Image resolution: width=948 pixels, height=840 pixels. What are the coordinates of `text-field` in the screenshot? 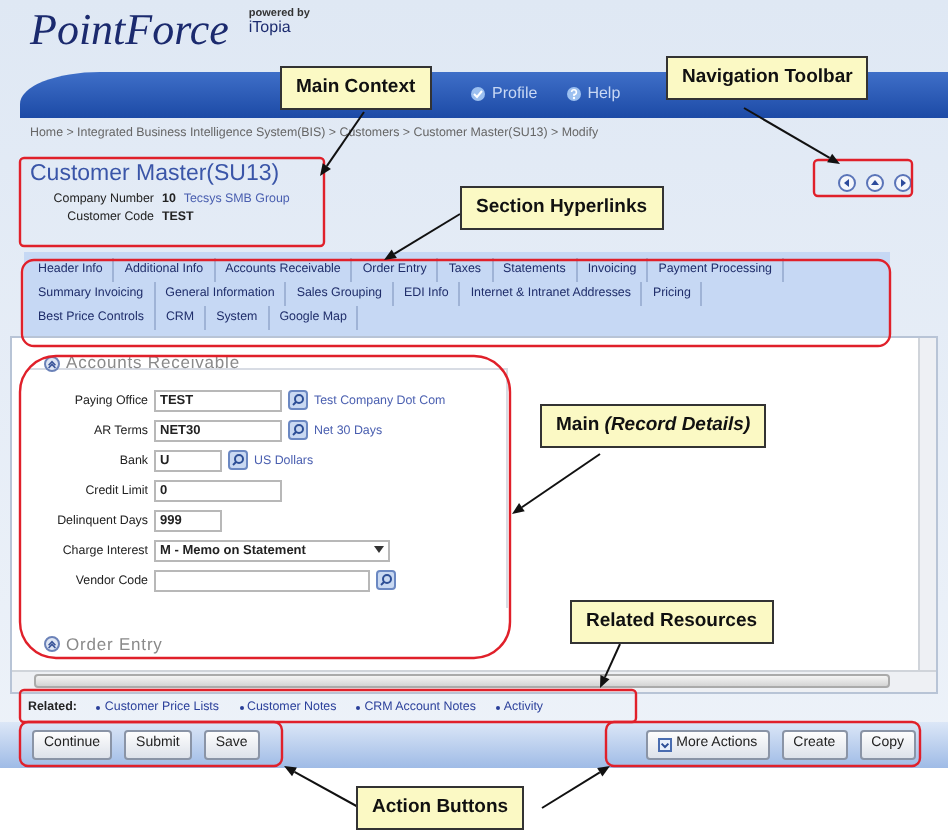 It's located at (262, 580).